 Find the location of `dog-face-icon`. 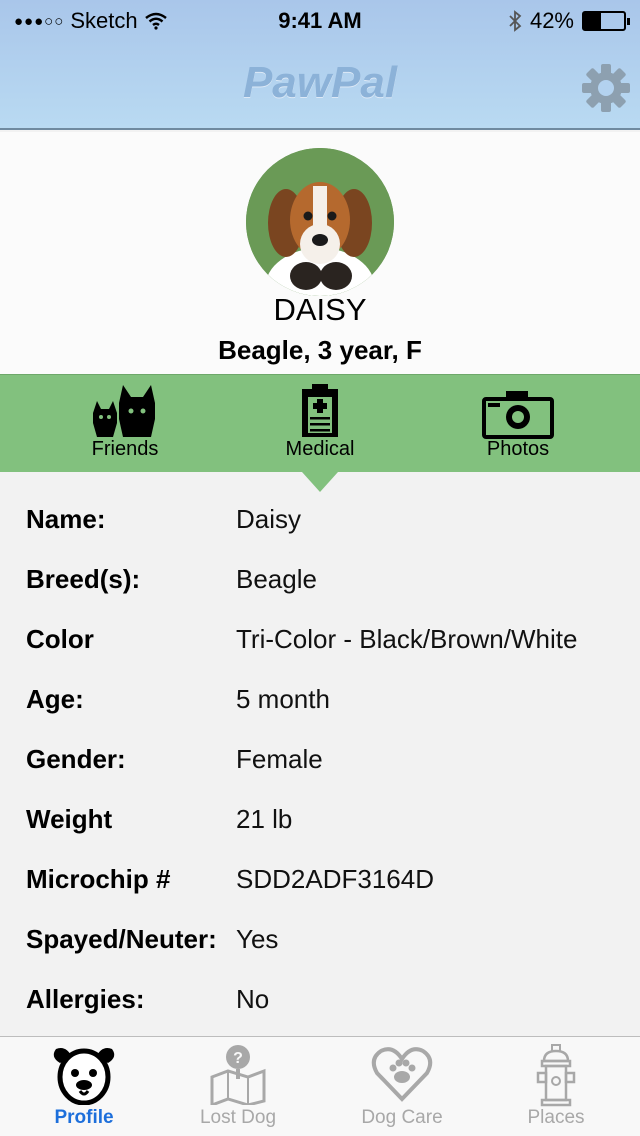

dog-face-icon is located at coordinates (84, 1076).